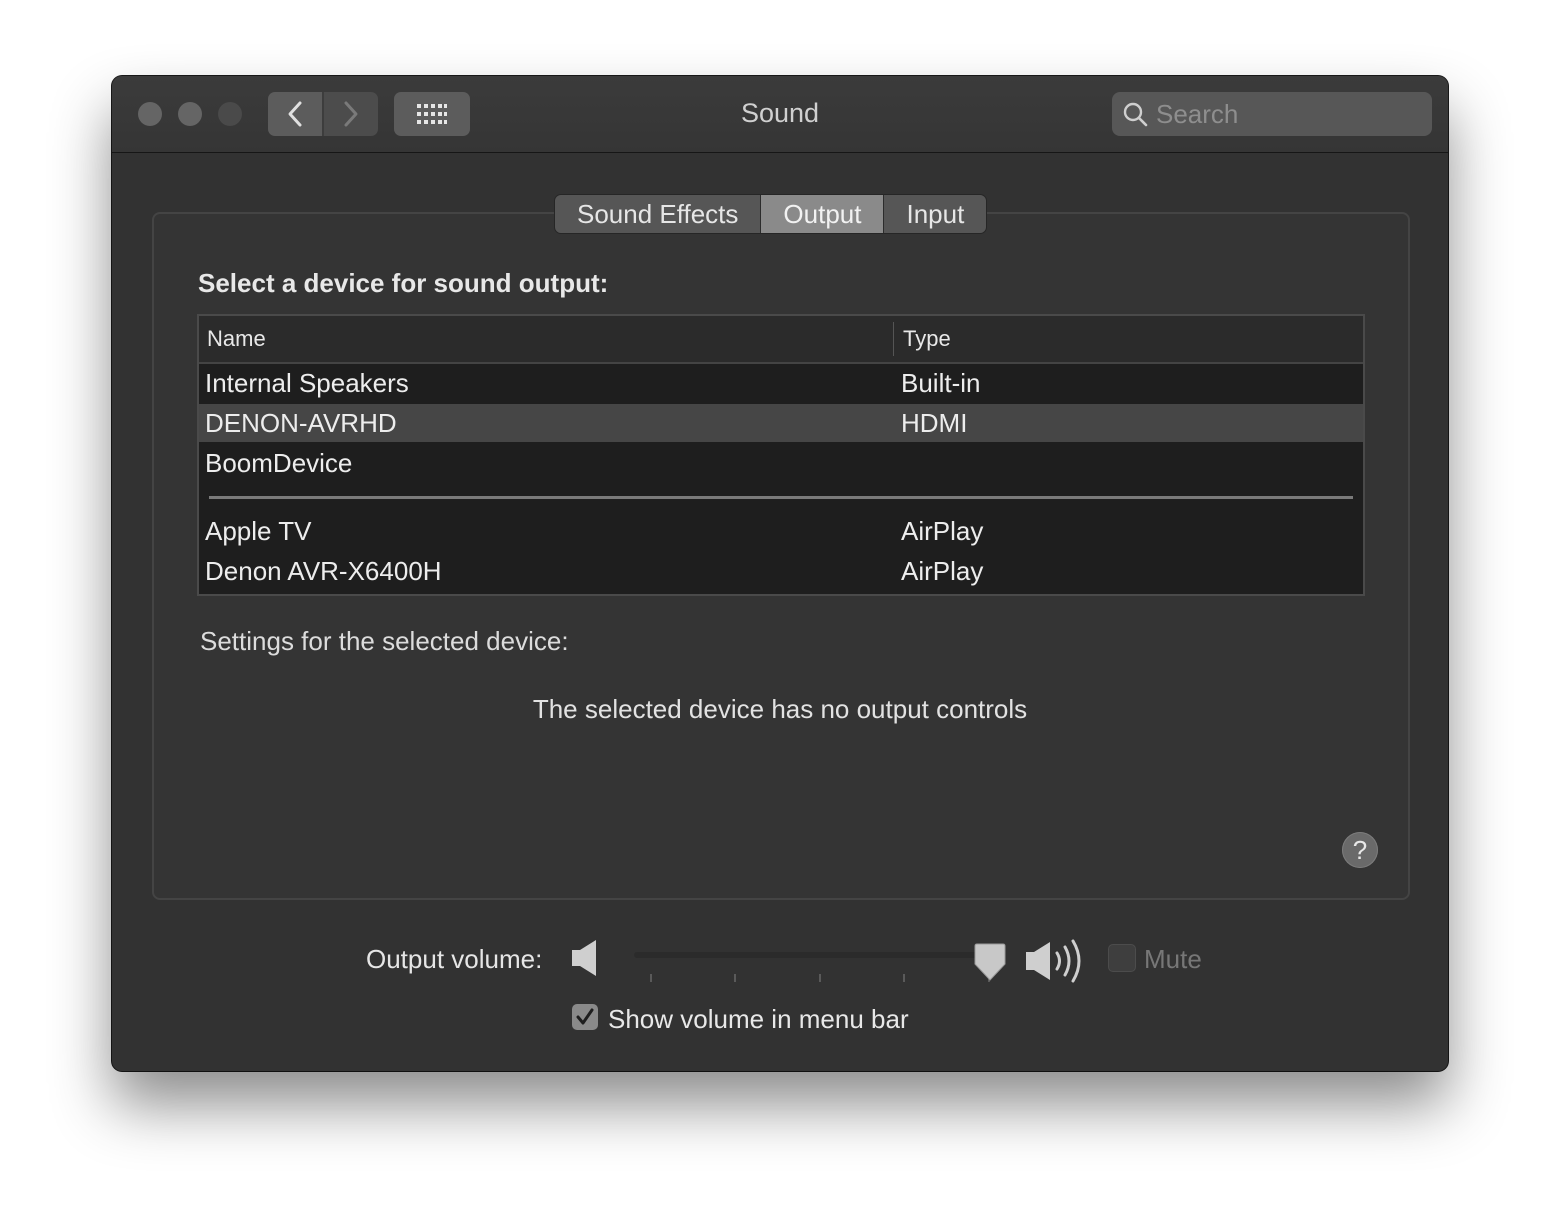  Describe the element at coordinates (812, 955) in the screenshot. I see `volume-slider-track` at that location.